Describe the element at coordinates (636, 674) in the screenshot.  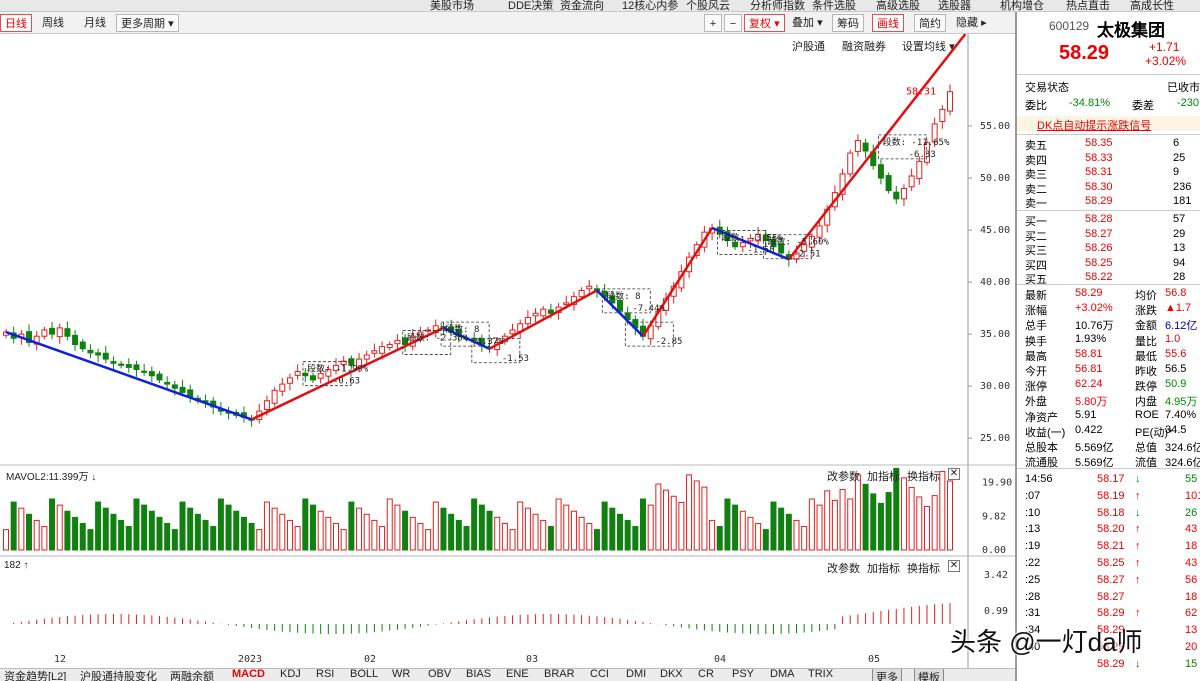
I see `indicator-tab: DMI` at that location.